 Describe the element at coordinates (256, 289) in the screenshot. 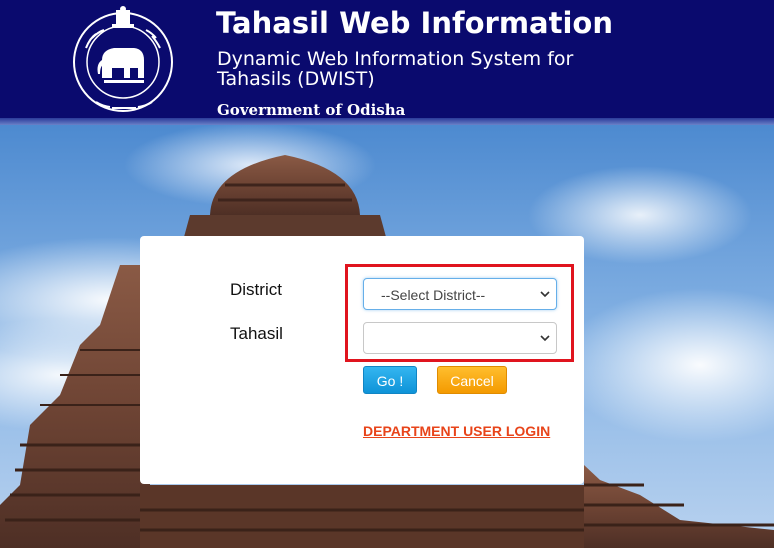

I see `district-label: District` at that location.